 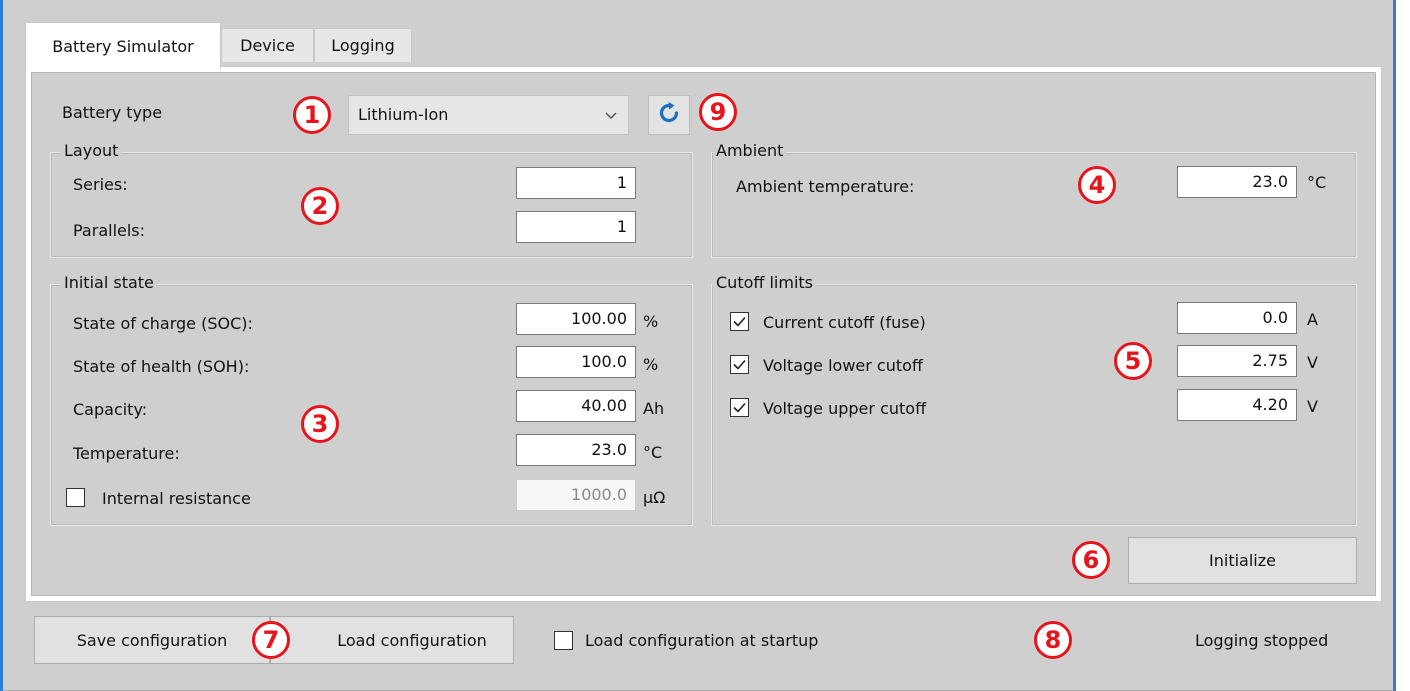 What do you see at coordinates (654, 408) in the screenshot?
I see `capacity-unit: Ah` at bounding box center [654, 408].